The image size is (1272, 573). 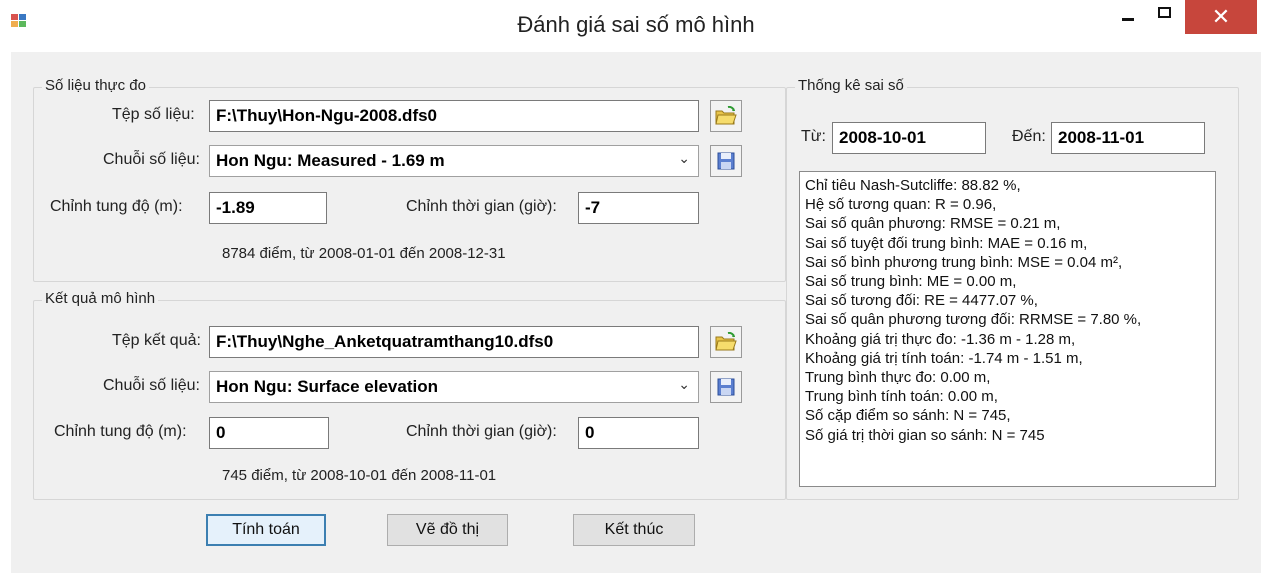 I want to click on model-level-input: 0, so click(x=269, y=433).